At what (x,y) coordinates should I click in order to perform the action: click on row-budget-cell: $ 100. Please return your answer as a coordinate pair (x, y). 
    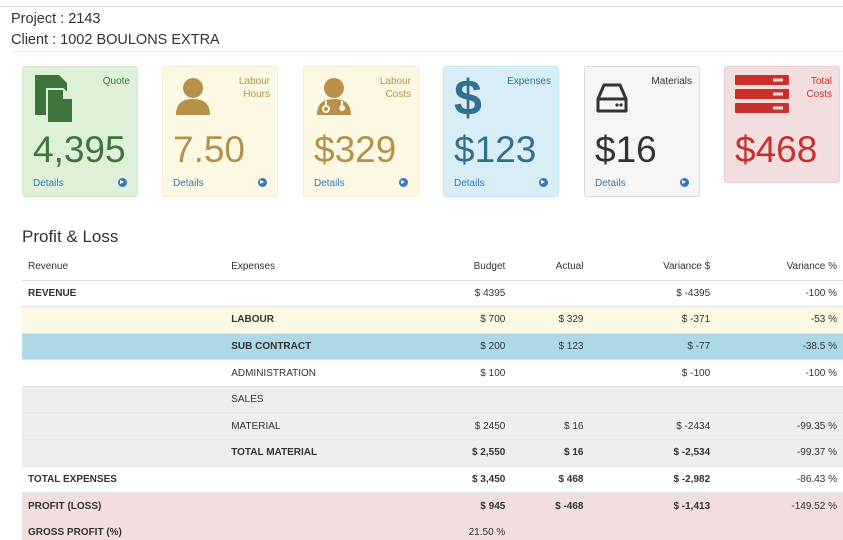
    Looking at the image, I should click on (460, 373).